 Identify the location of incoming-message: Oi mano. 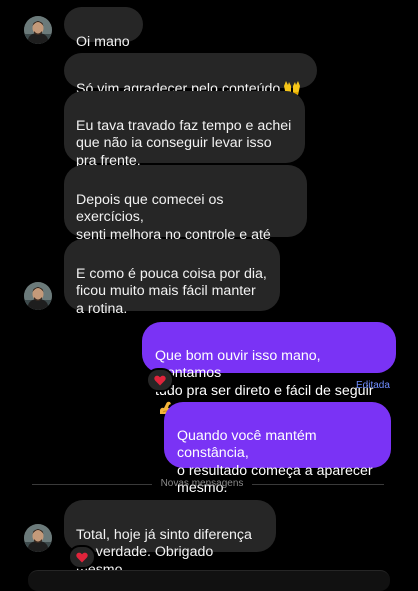
(103, 28).